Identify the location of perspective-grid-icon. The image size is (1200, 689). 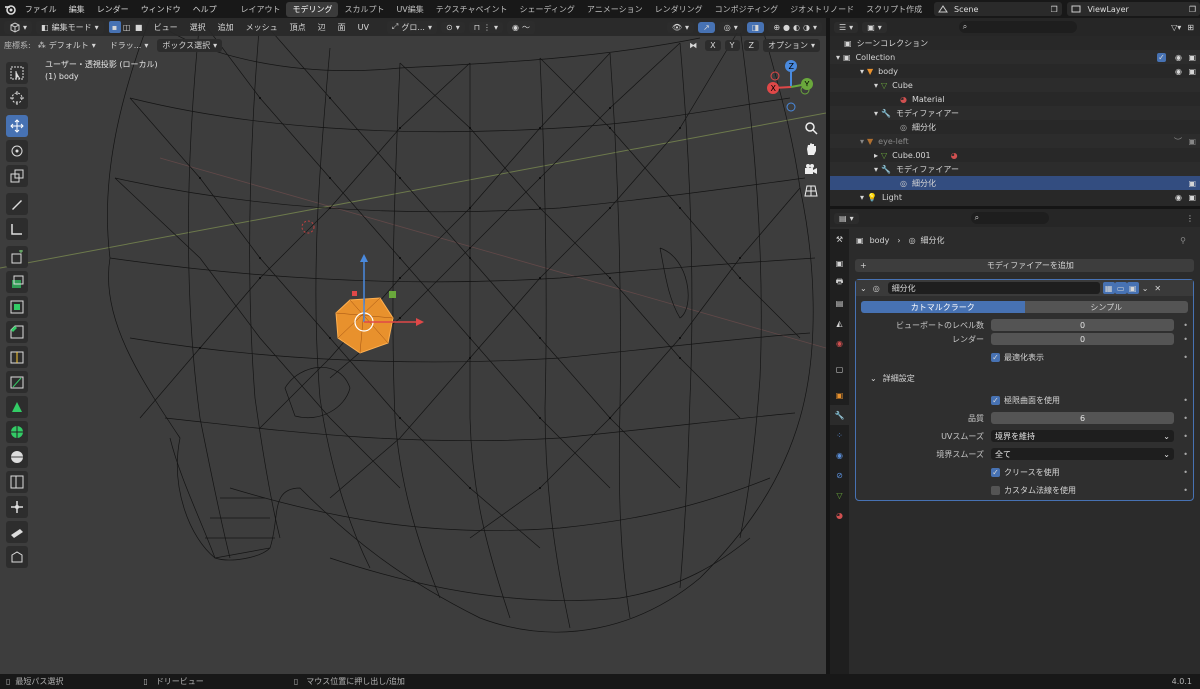
(811, 191).